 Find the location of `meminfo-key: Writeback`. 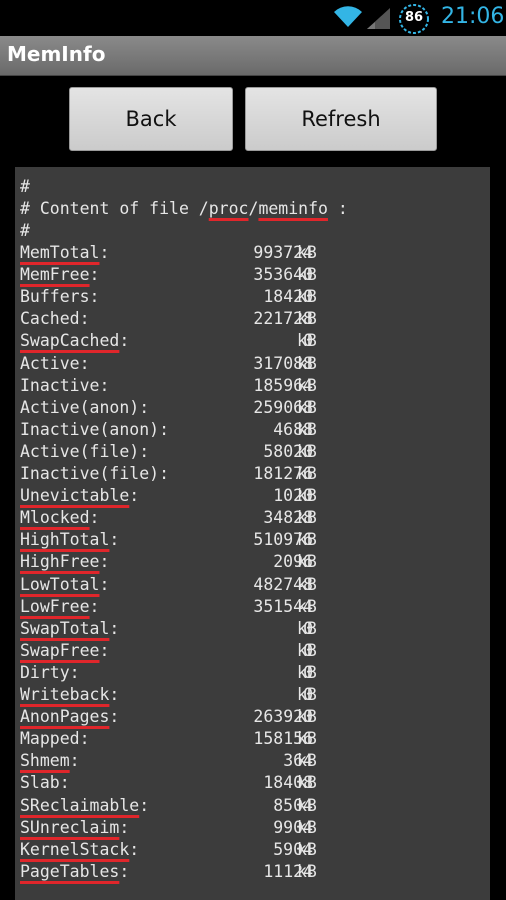

meminfo-key: Writeback is located at coordinates (65, 694).